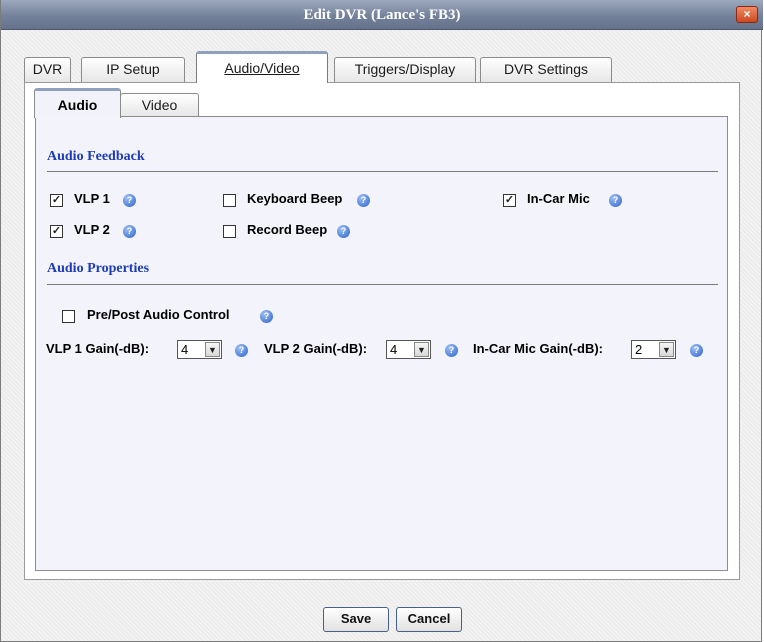 Image resolution: width=764 pixels, height=642 pixels. What do you see at coordinates (538, 348) in the screenshot?
I see `in-car-mic-gain-label: In-Car Mic Gain(-dB):` at bounding box center [538, 348].